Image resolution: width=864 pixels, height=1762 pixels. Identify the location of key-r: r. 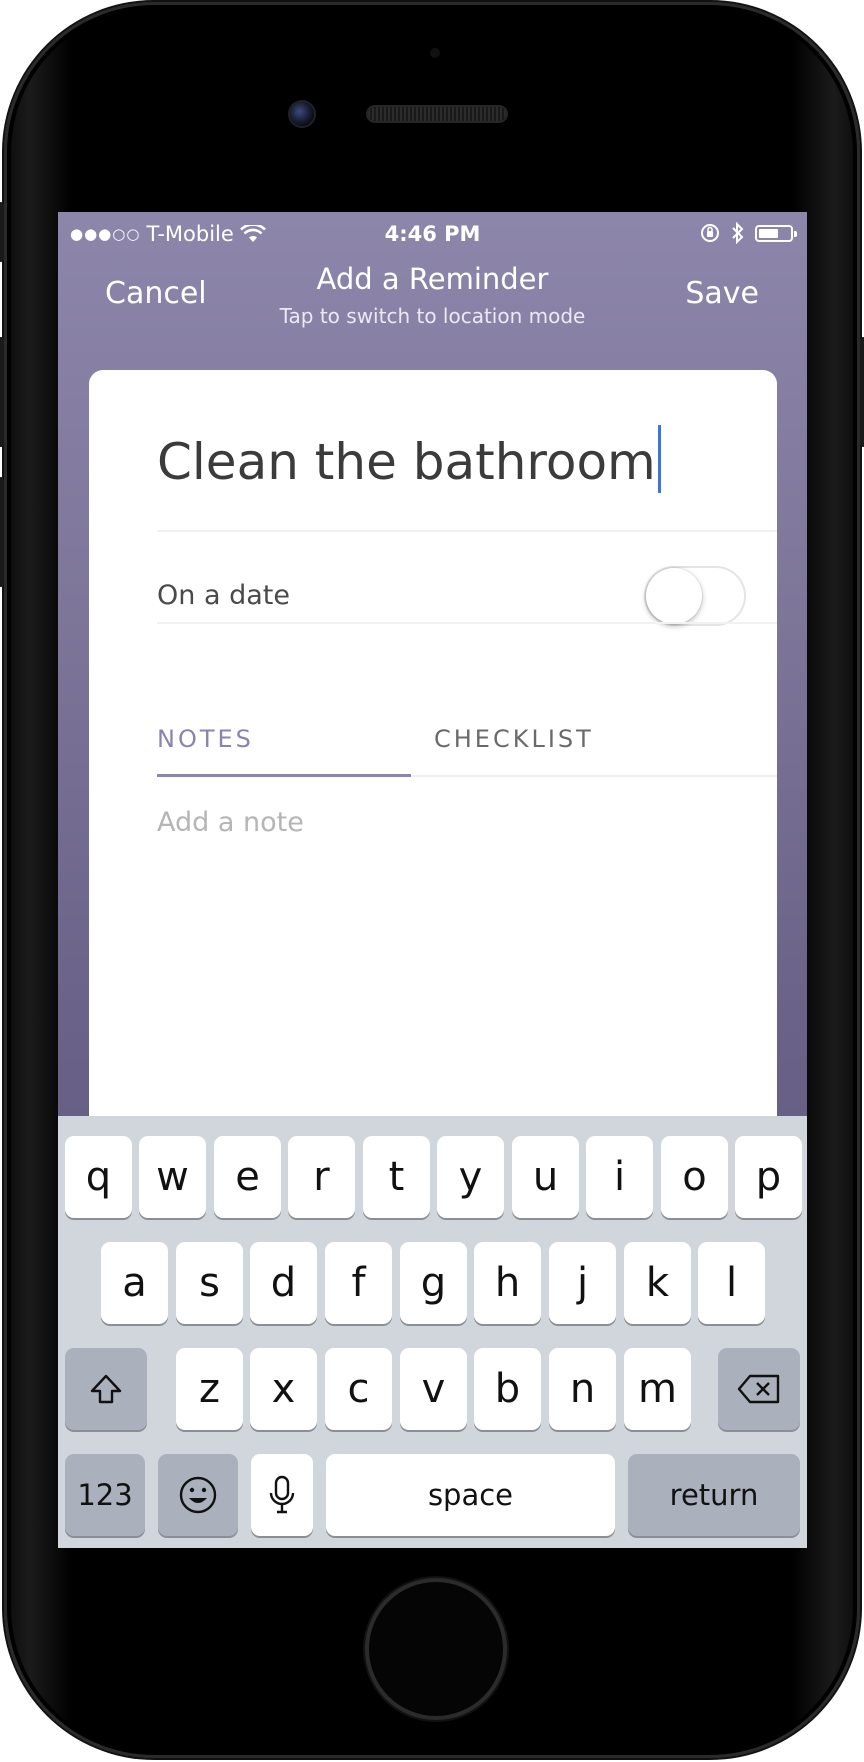
(321, 1177).